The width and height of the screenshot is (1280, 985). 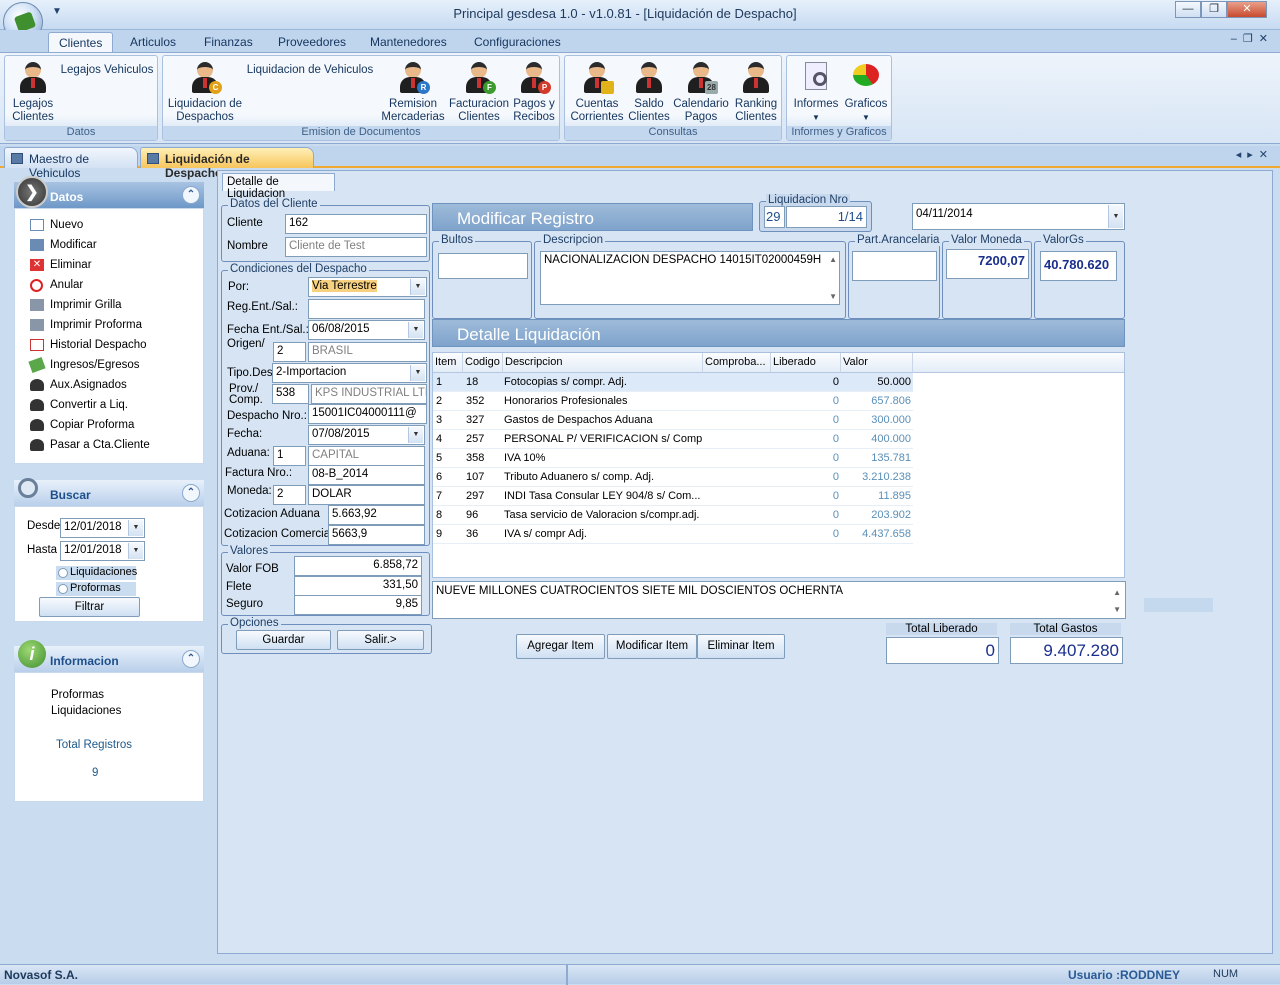 What do you see at coordinates (367, 287) in the screenshot?
I see `por-select: Via Terrestre ▼` at bounding box center [367, 287].